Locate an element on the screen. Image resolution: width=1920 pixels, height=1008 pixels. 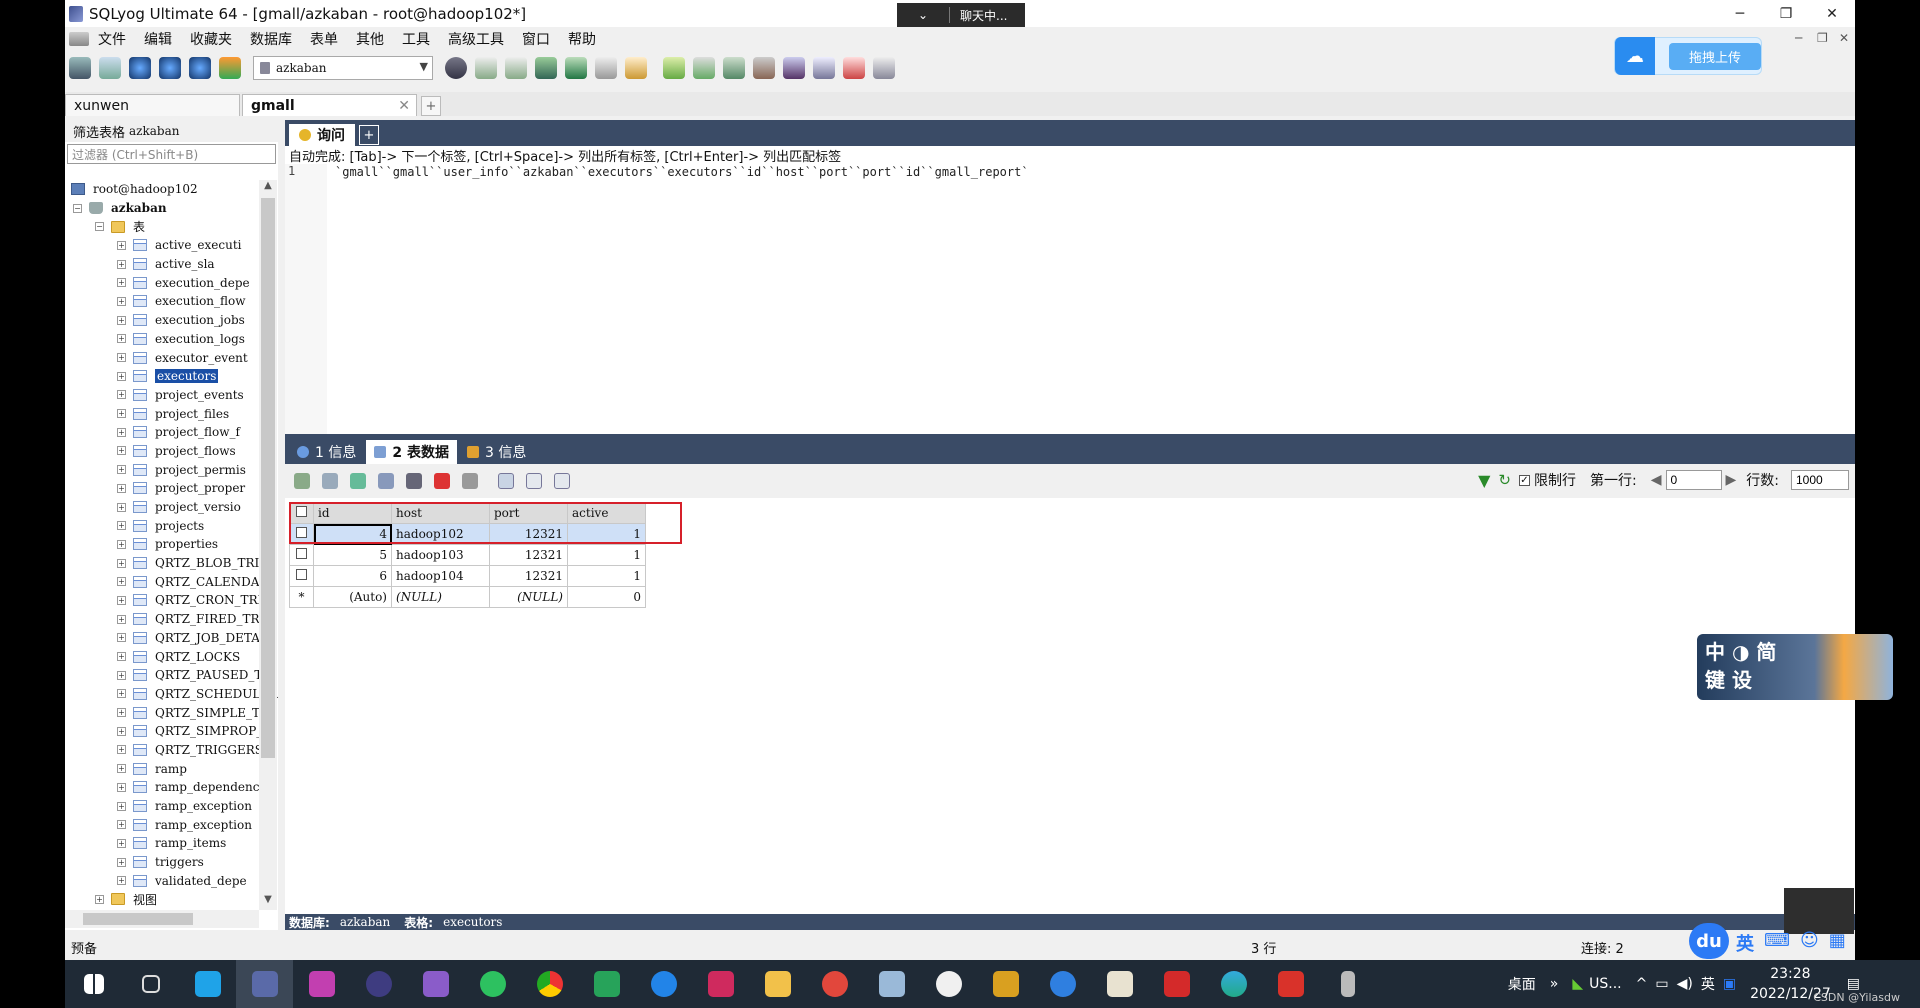
mdi-restore-icon: ❐ is located at coordinates (1822, 38).